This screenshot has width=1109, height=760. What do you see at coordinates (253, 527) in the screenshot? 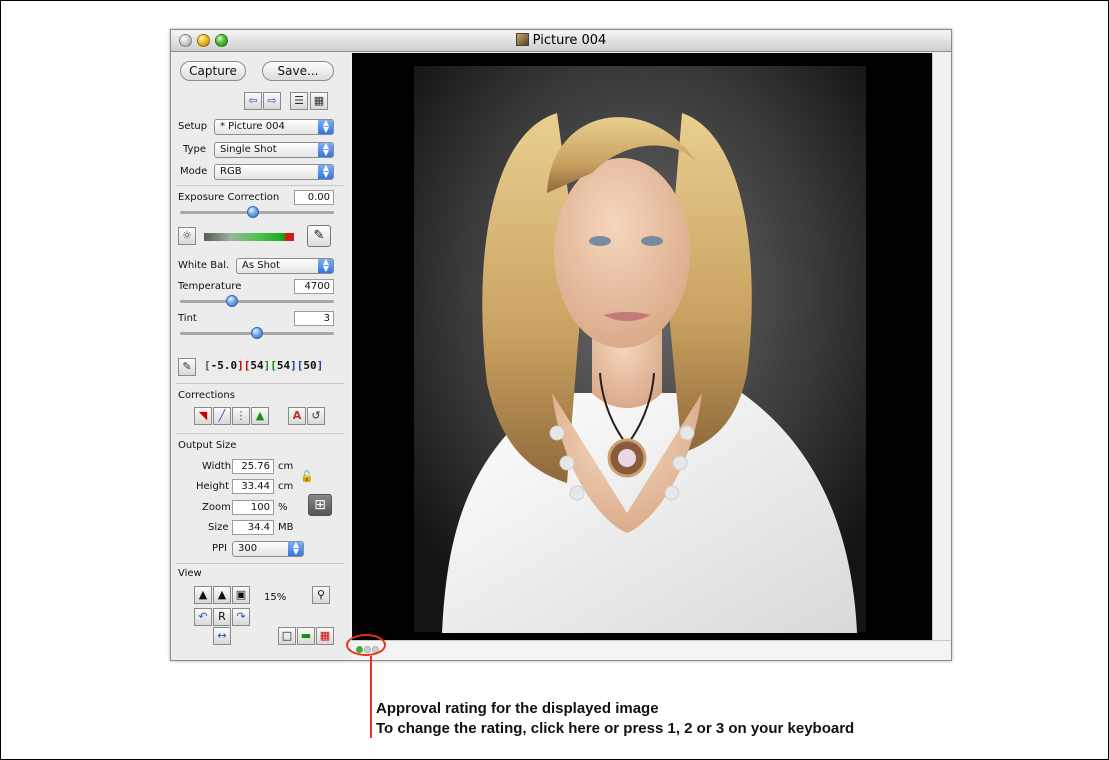
I see `size-value: 34.4` at bounding box center [253, 527].